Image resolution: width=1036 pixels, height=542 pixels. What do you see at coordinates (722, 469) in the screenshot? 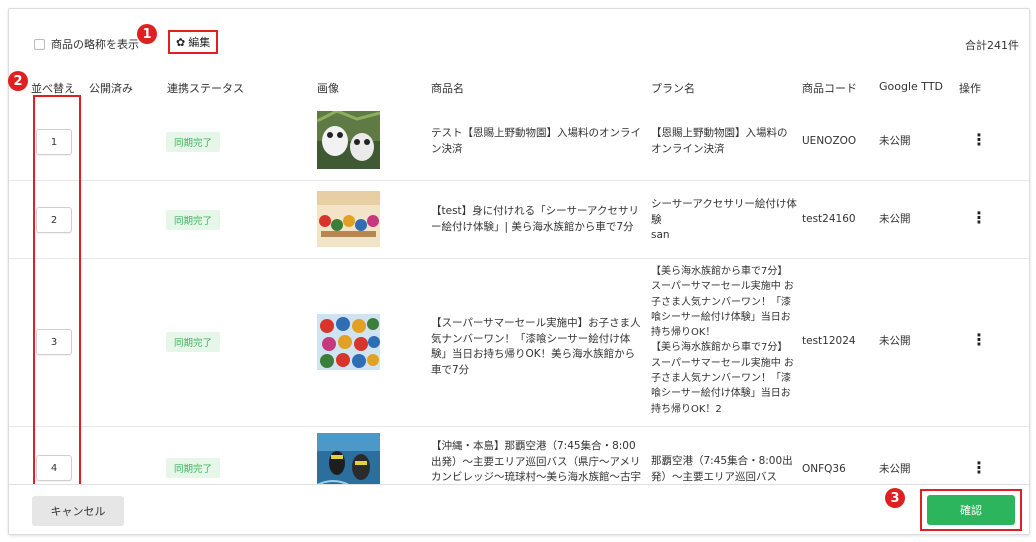
I see `plan-name: 那覇空港（7:45集合・8:00出発）～主要エリア巡回バス` at bounding box center [722, 469].